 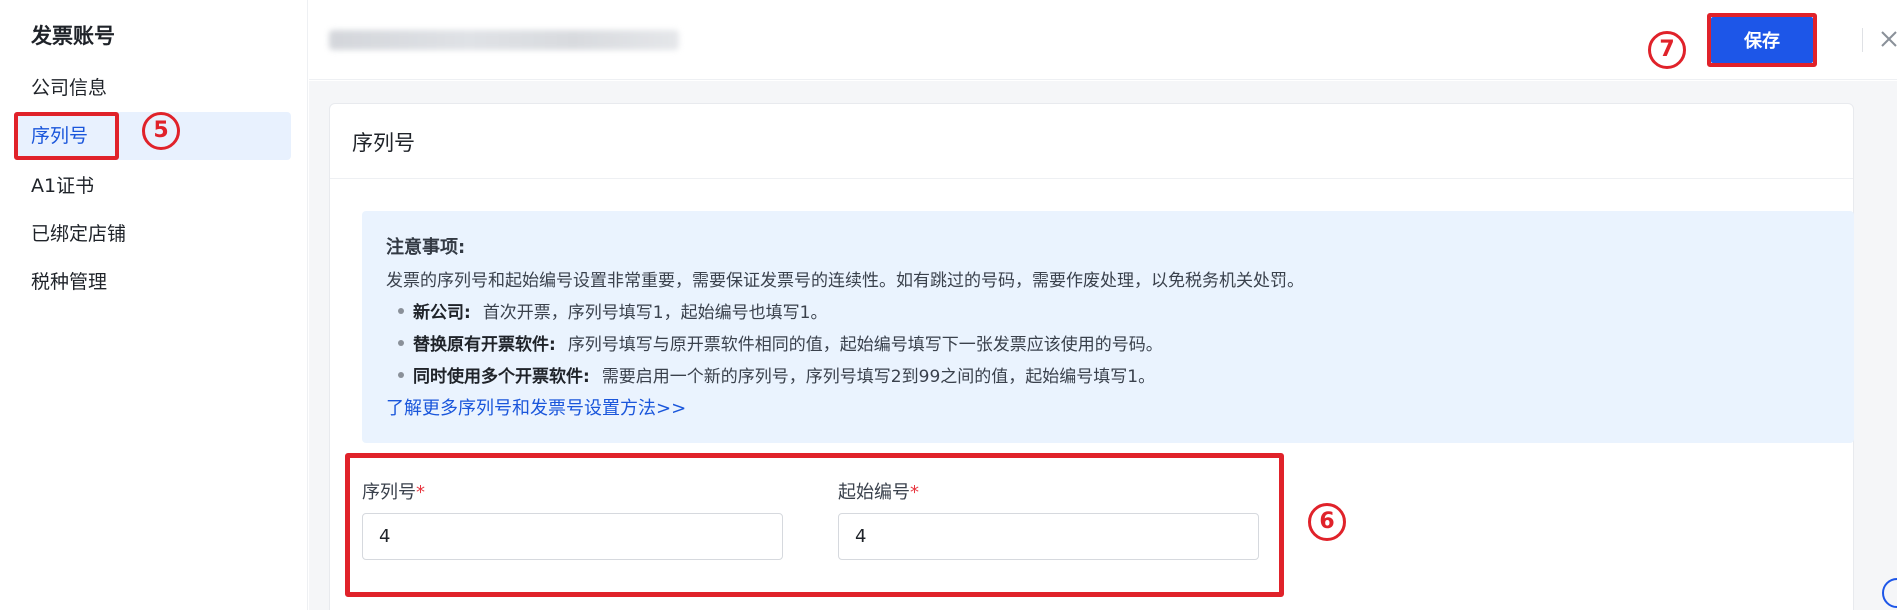 I want to click on notice-bullet: 新公司: 首次开票，序列号填写1，起始编号也填写1。, so click(x=612, y=310).